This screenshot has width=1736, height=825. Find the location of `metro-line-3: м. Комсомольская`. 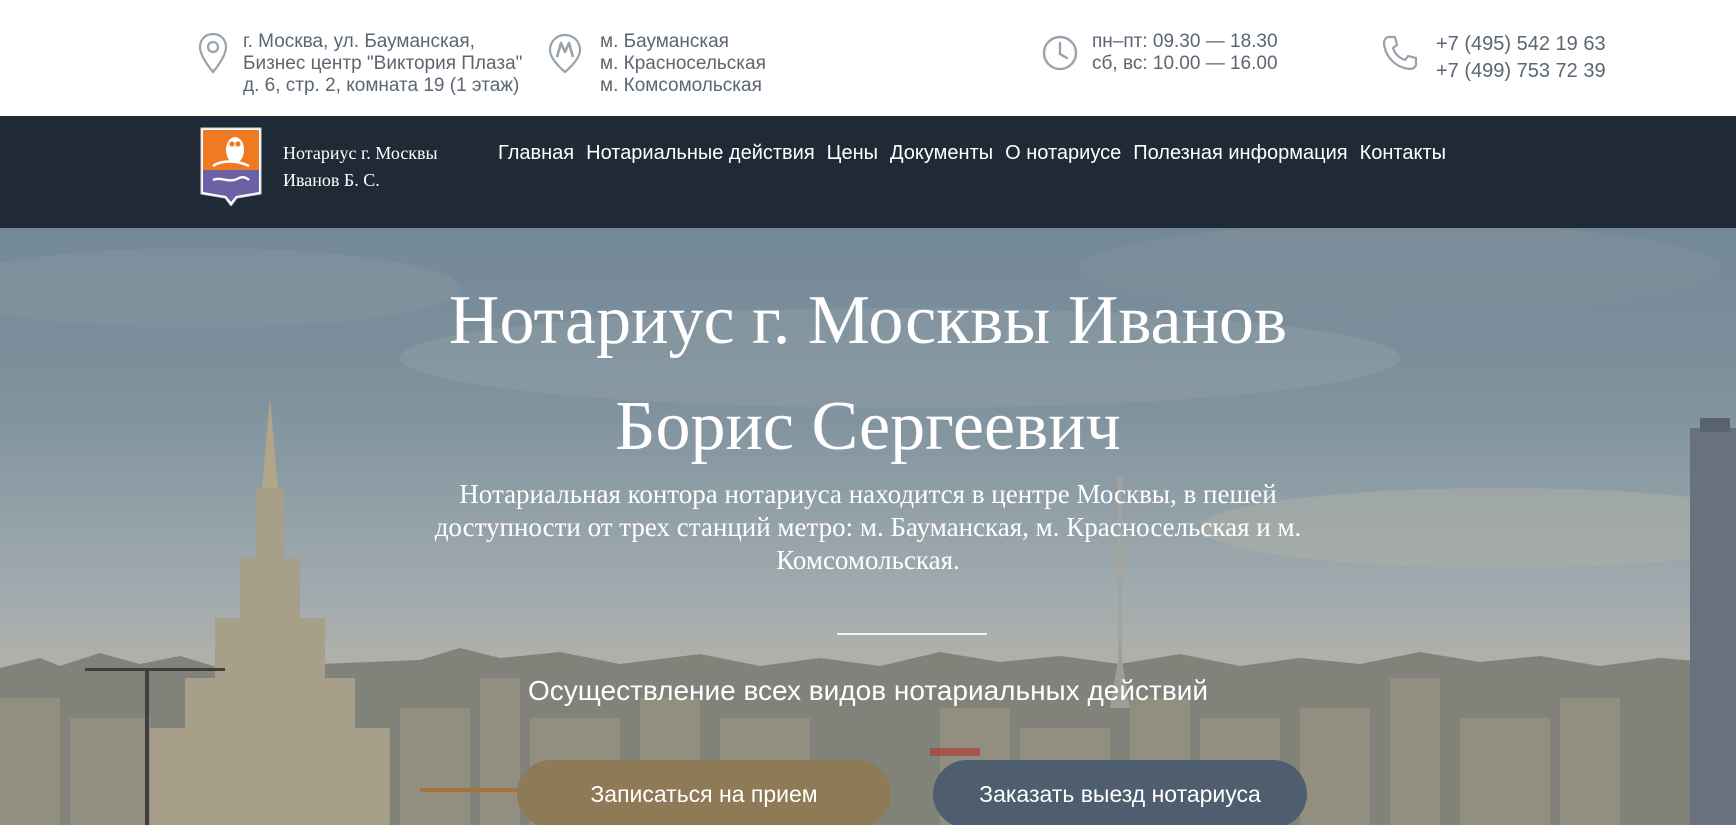

metro-line-3: м. Комсомольская is located at coordinates (681, 85).